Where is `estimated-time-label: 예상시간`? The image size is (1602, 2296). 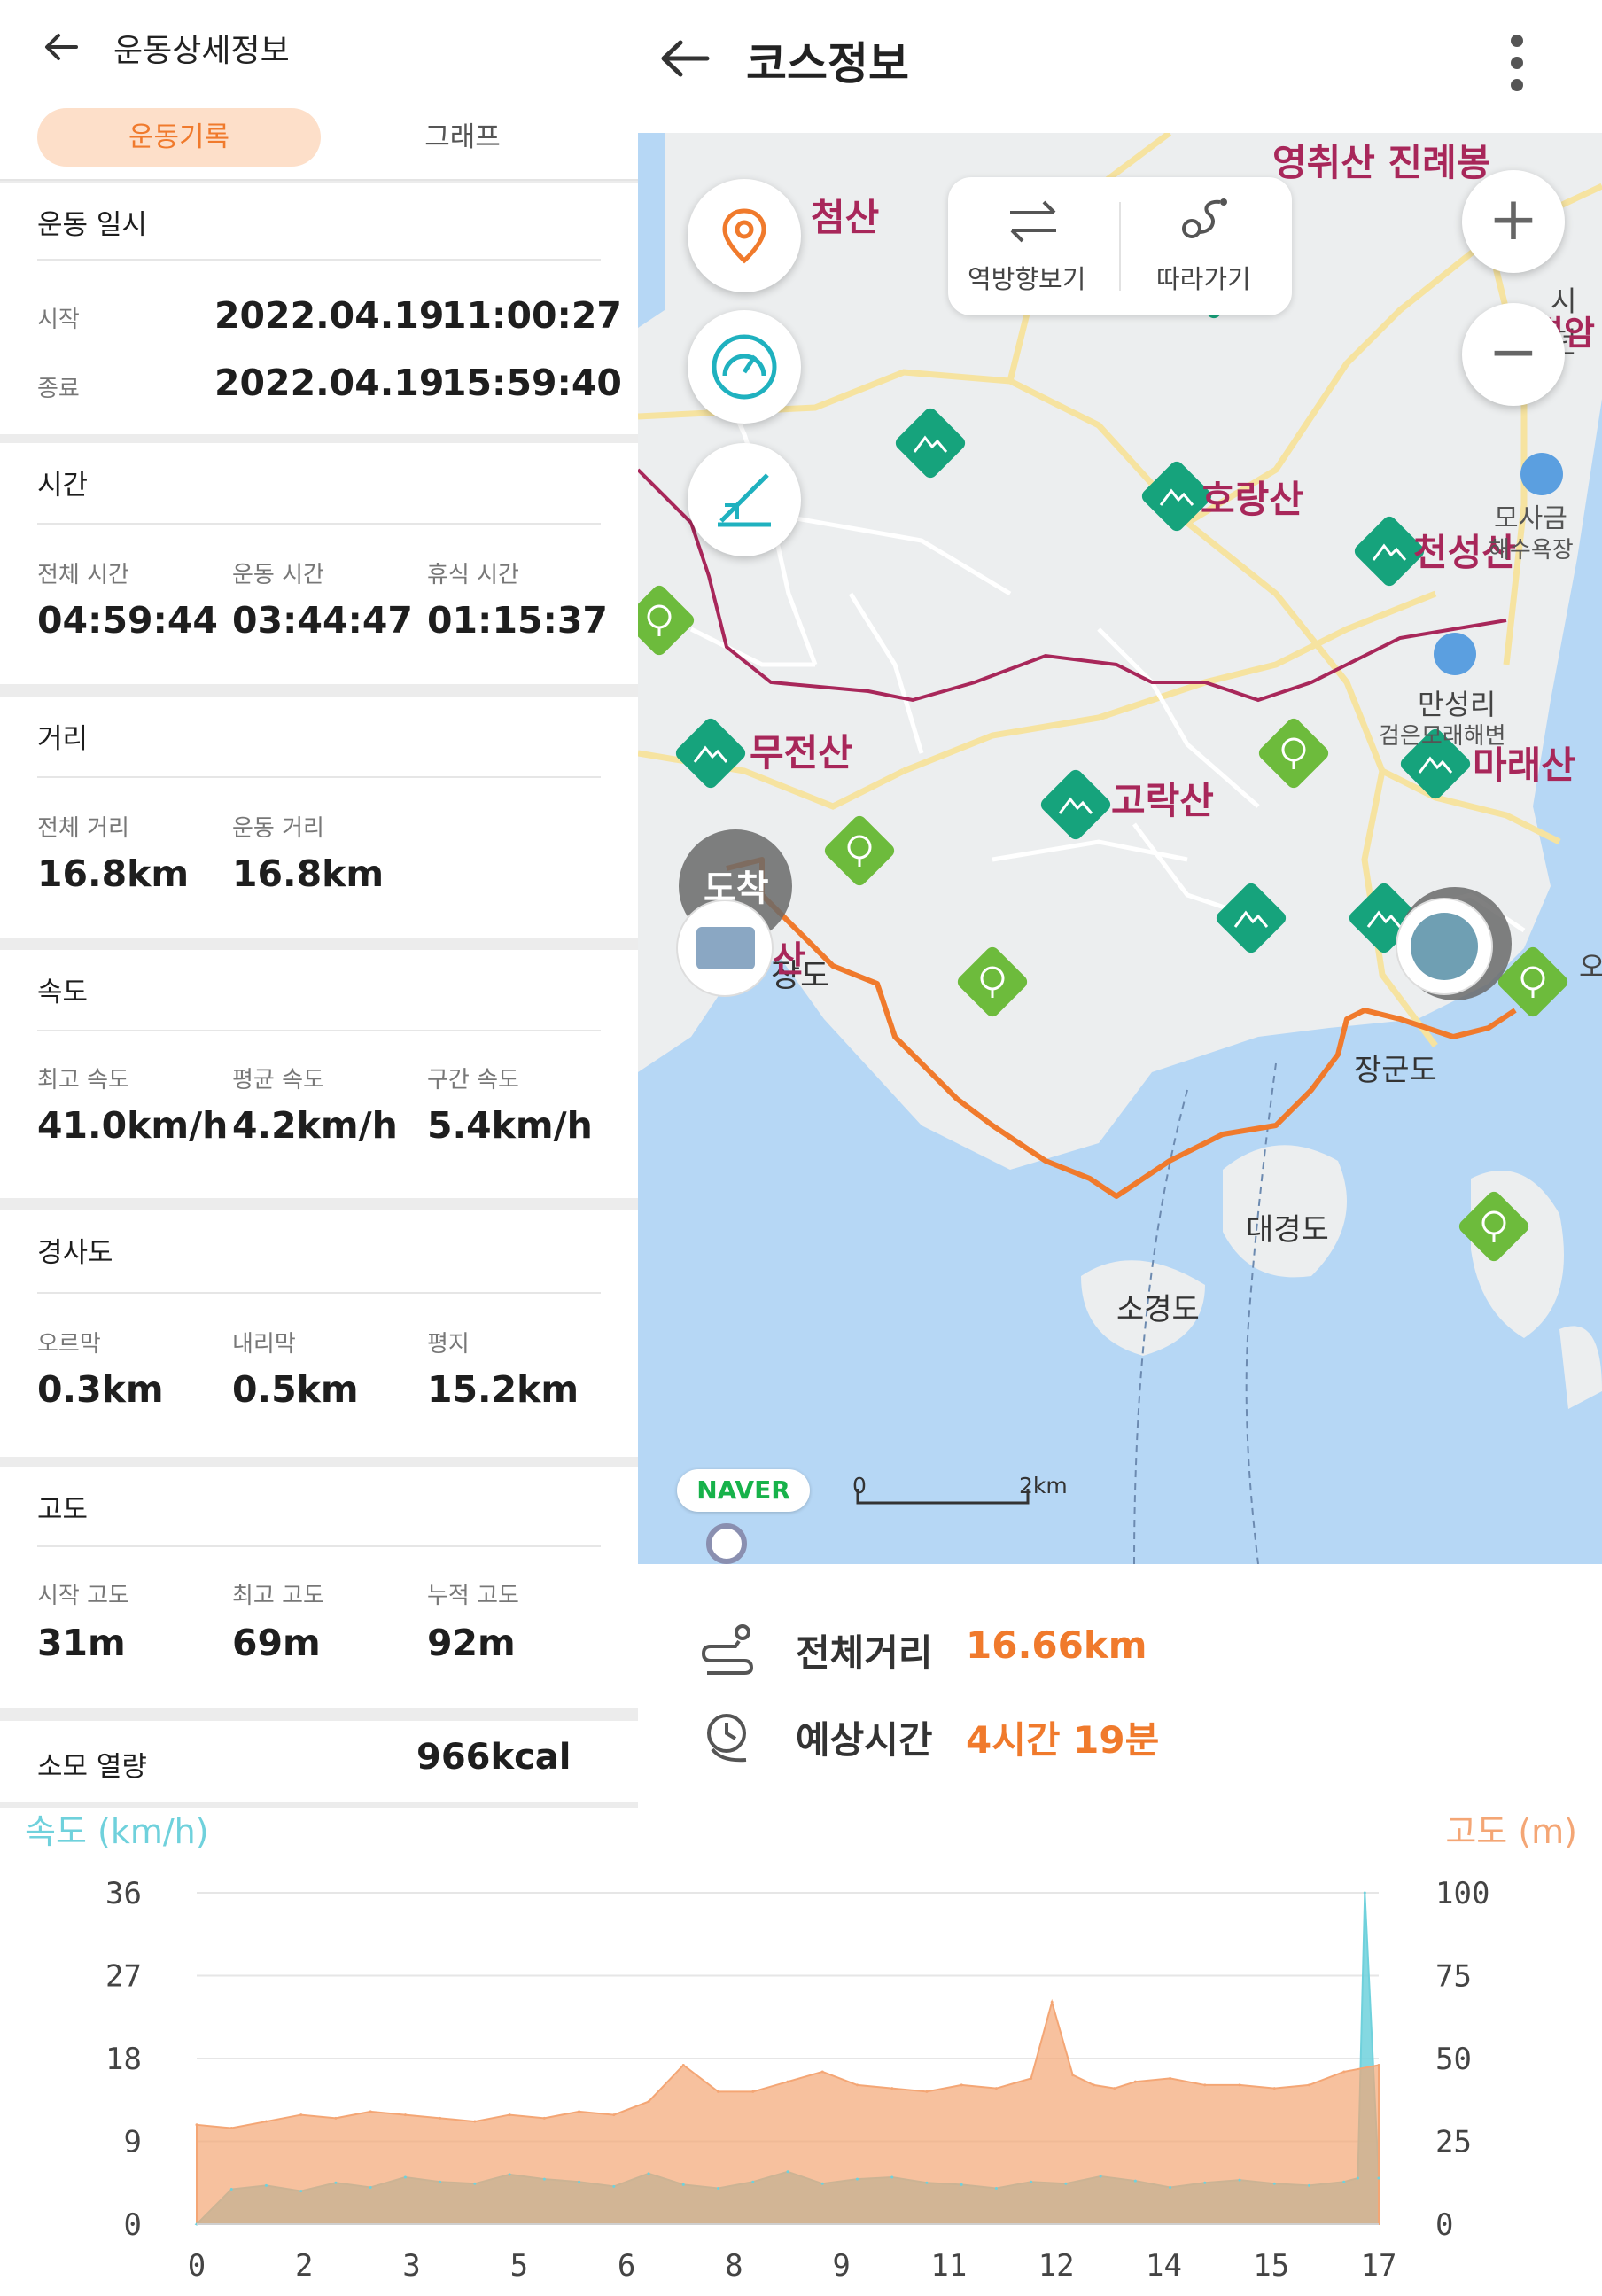 estimated-time-label: 예상시간 is located at coordinates (864, 1740).